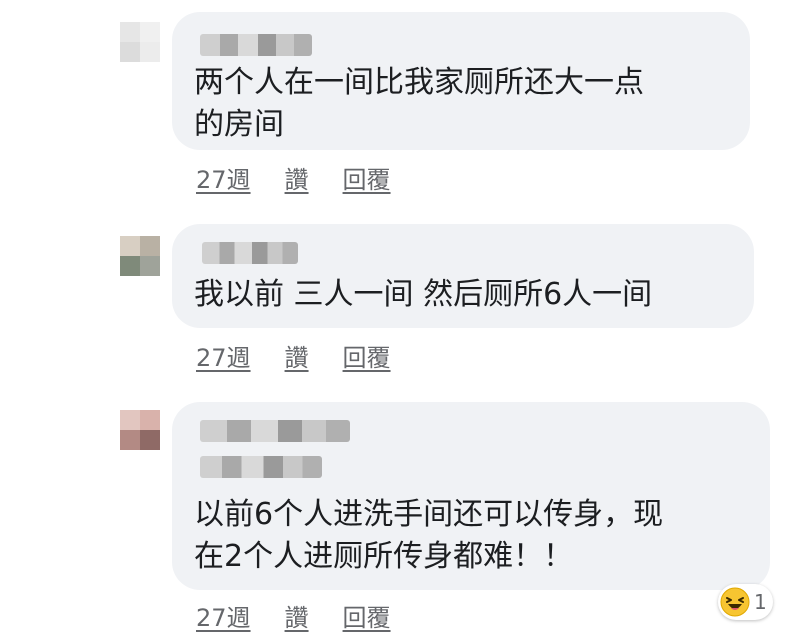 The height and width of the screenshot is (636, 800). What do you see at coordinates (239, 124) in the screenshot?
I see `comment-text-line: 的房间` at bounding box center [239, 124].